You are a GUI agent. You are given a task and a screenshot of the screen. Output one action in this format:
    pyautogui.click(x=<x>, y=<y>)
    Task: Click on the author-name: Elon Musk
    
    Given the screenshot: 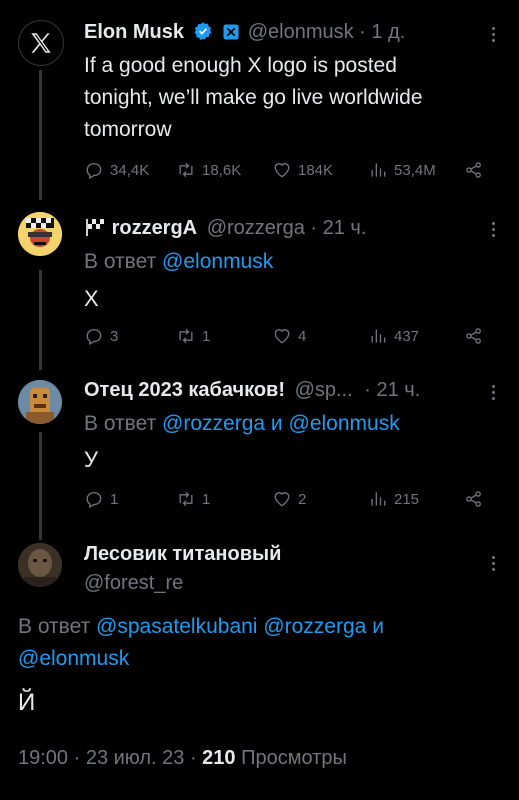 What is the action you would take?
    pyautogui.click(x=134, y=32)
    